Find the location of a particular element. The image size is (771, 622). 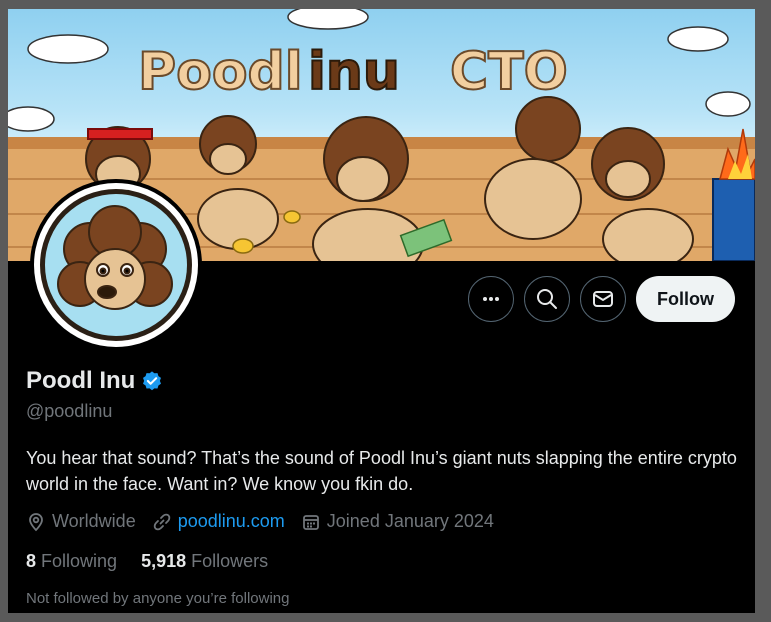

avatar is located at coordinates (116, 265).